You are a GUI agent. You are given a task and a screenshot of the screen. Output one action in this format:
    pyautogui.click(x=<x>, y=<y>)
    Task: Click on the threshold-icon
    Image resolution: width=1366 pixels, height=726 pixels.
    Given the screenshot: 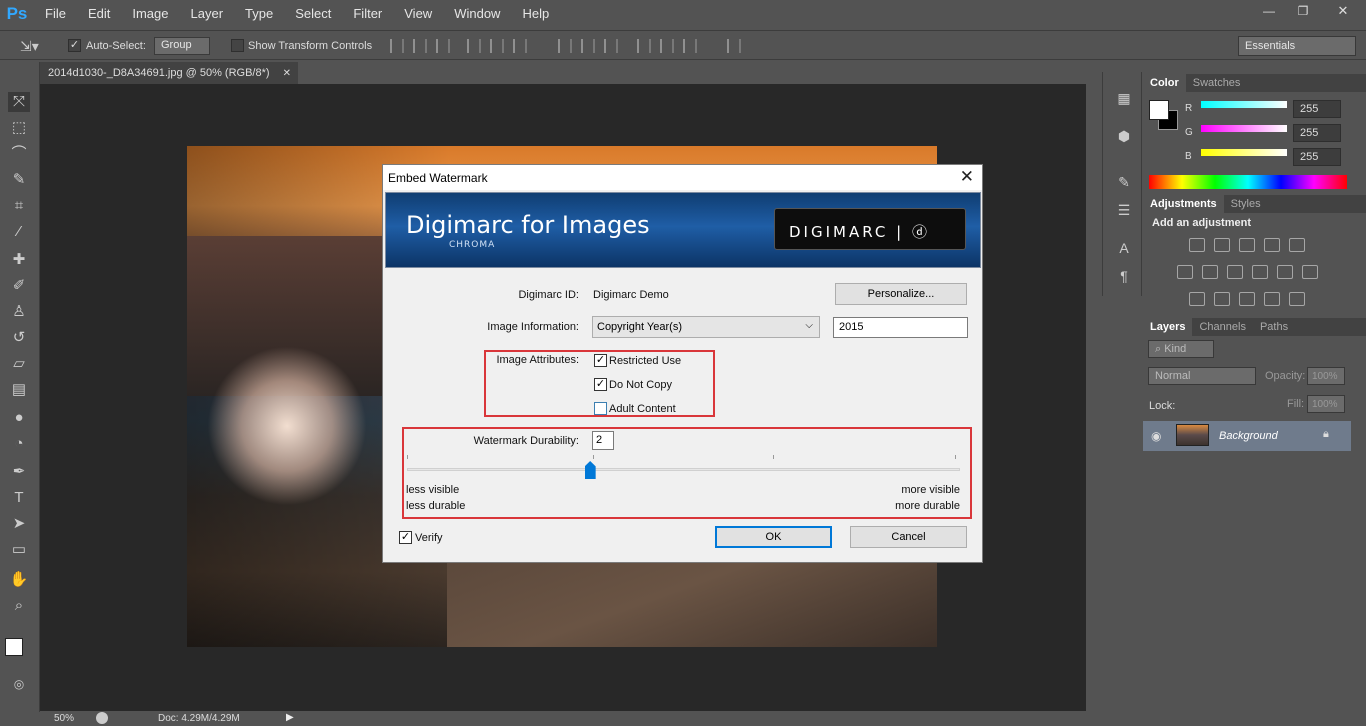 What is the action you would take?
    pyautogui.click(x=1247, y=299)
    